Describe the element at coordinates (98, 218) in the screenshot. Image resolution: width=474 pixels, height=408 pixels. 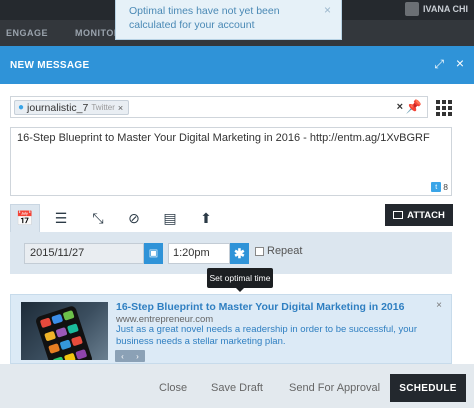
I see `shortcode-icon: ⤡` at that location.